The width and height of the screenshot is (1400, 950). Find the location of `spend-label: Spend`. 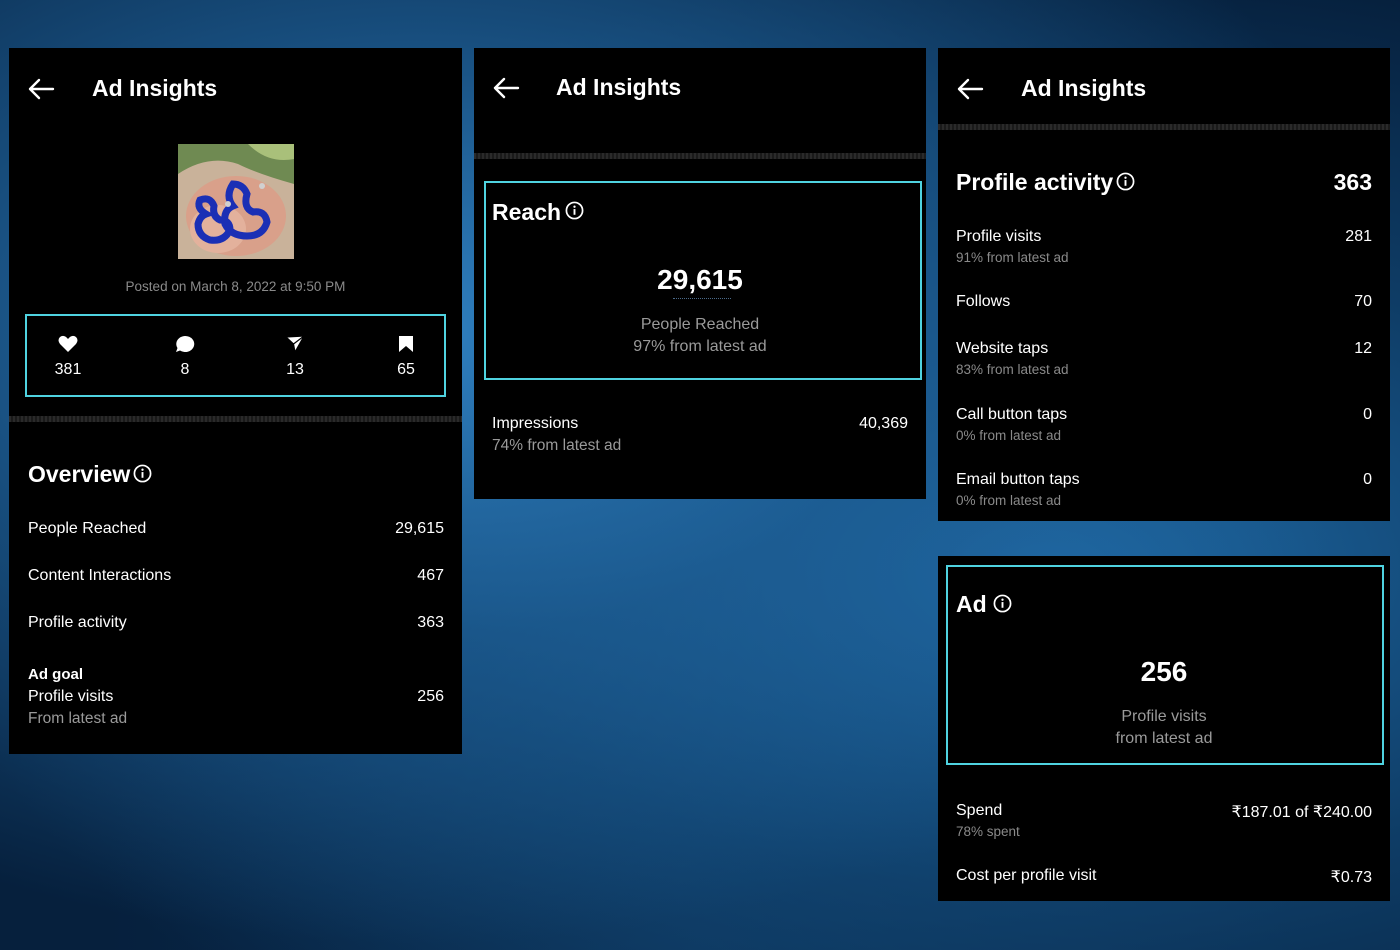

spend-label: Spend is located at coordinates (979, 810).